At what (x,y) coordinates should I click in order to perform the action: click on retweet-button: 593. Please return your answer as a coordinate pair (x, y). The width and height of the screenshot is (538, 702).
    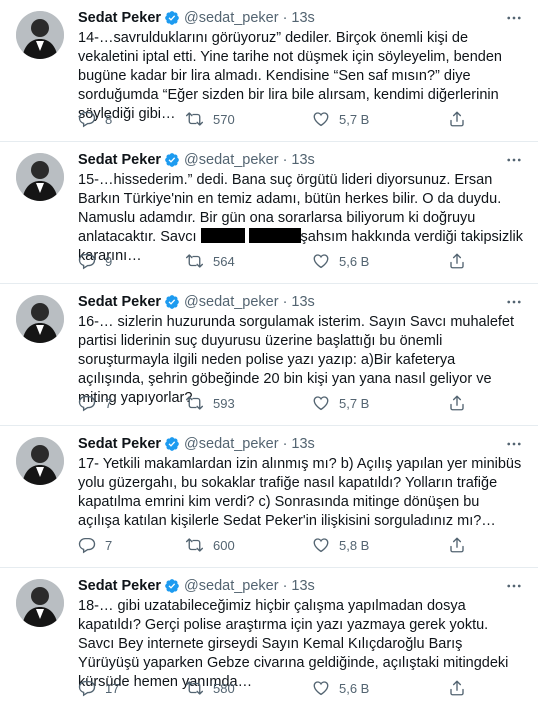
    Looking at the image, I should click on (248, 403).